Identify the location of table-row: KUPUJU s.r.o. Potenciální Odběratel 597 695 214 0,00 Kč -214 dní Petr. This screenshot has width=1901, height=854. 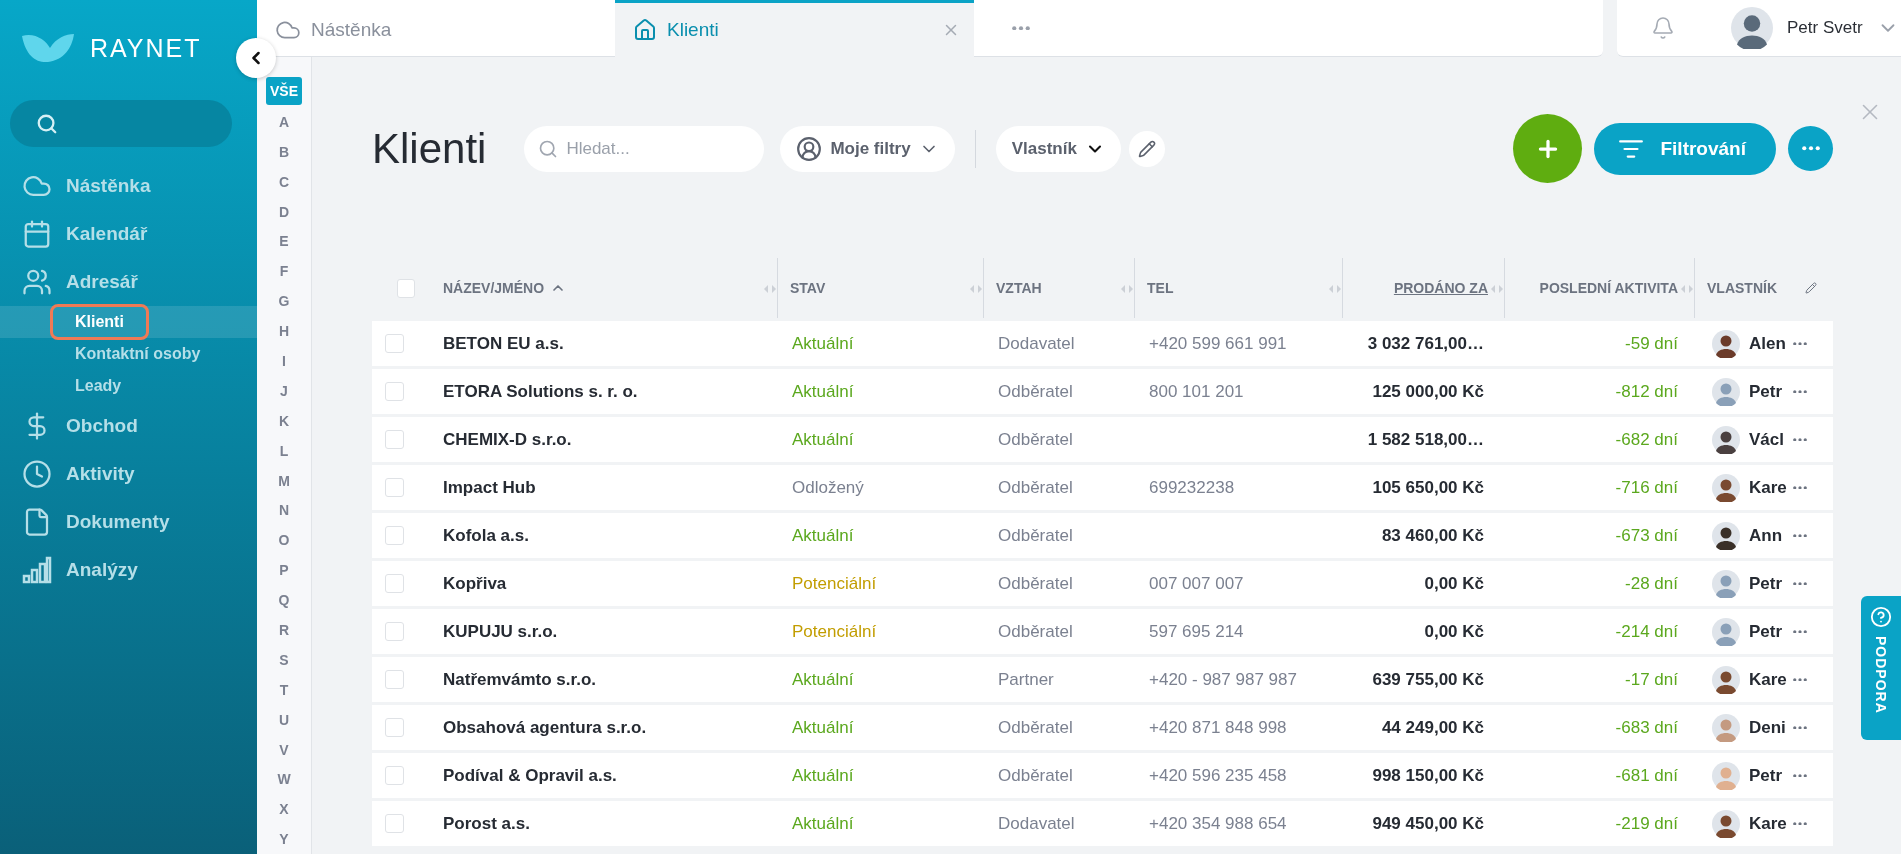
(1102, 631).